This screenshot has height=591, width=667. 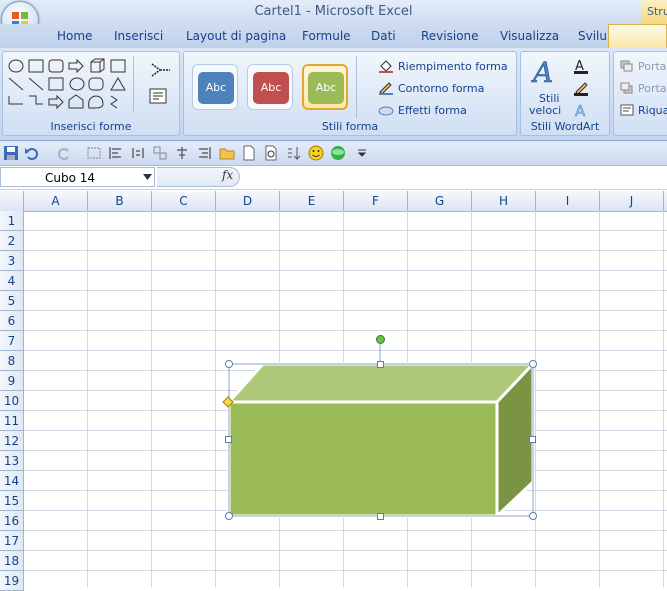 What do you see at coordinates (70, 178) in the screenshot?
I see `name-box-value: Cubo 14` at bounding box center [70, 178].